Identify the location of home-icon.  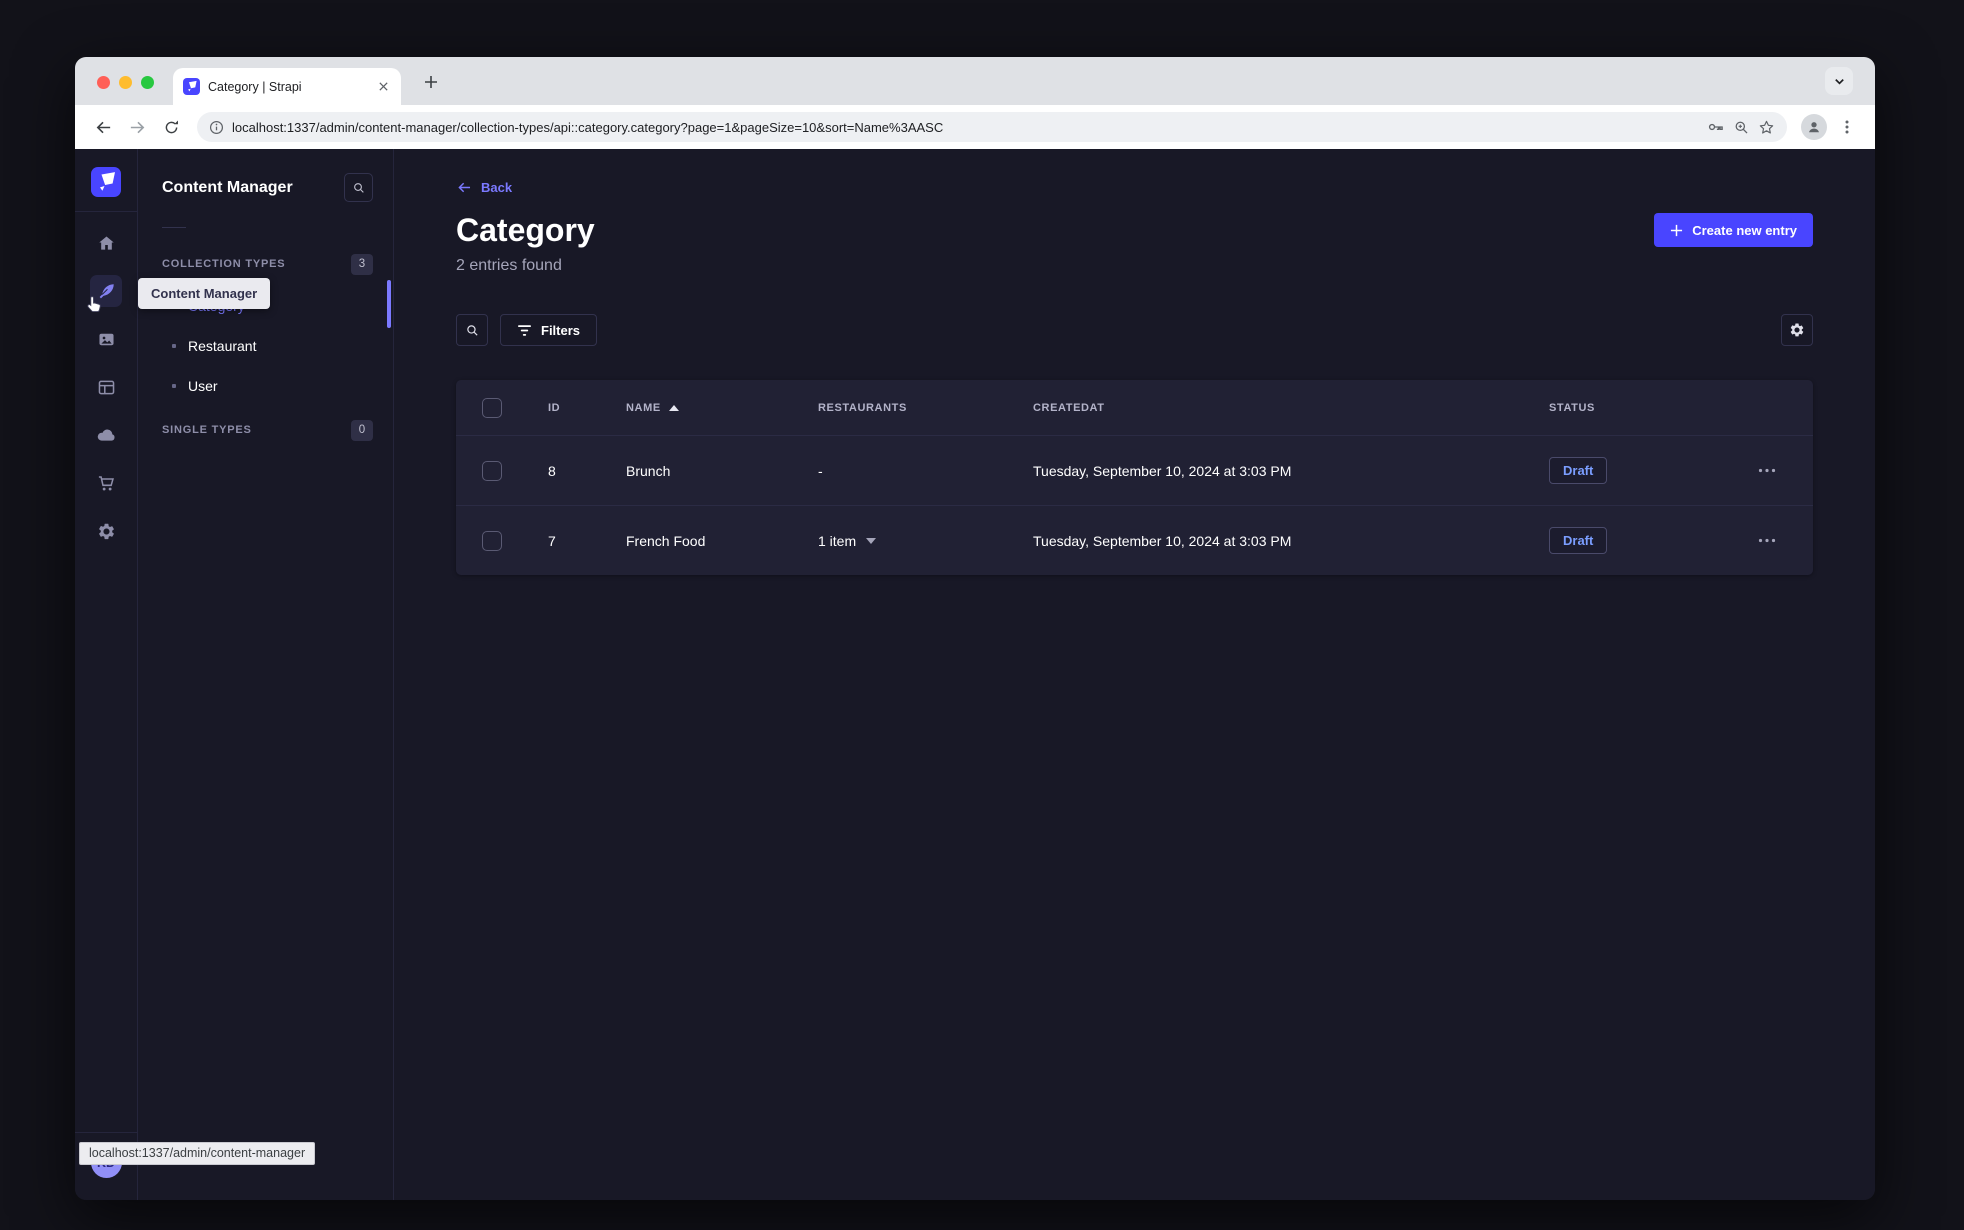
(106, 243).